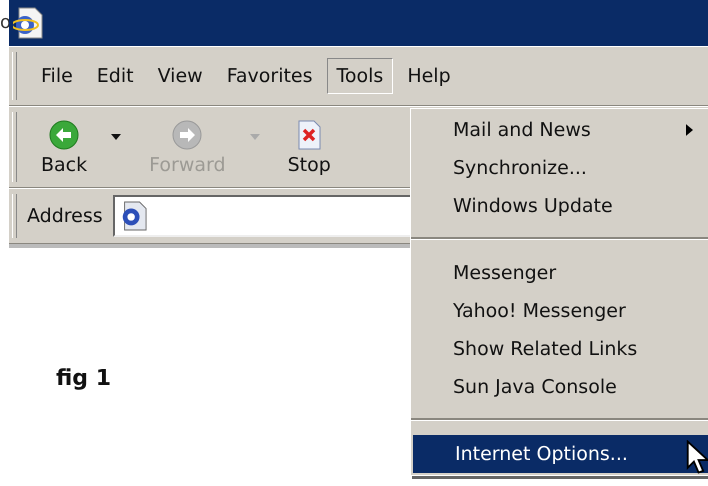 Image resolution: width=708 pixels, height=486 pixels. Describe the element at coordinates (65, 216) in the screenshot. I see `address-label: Address` at that location.